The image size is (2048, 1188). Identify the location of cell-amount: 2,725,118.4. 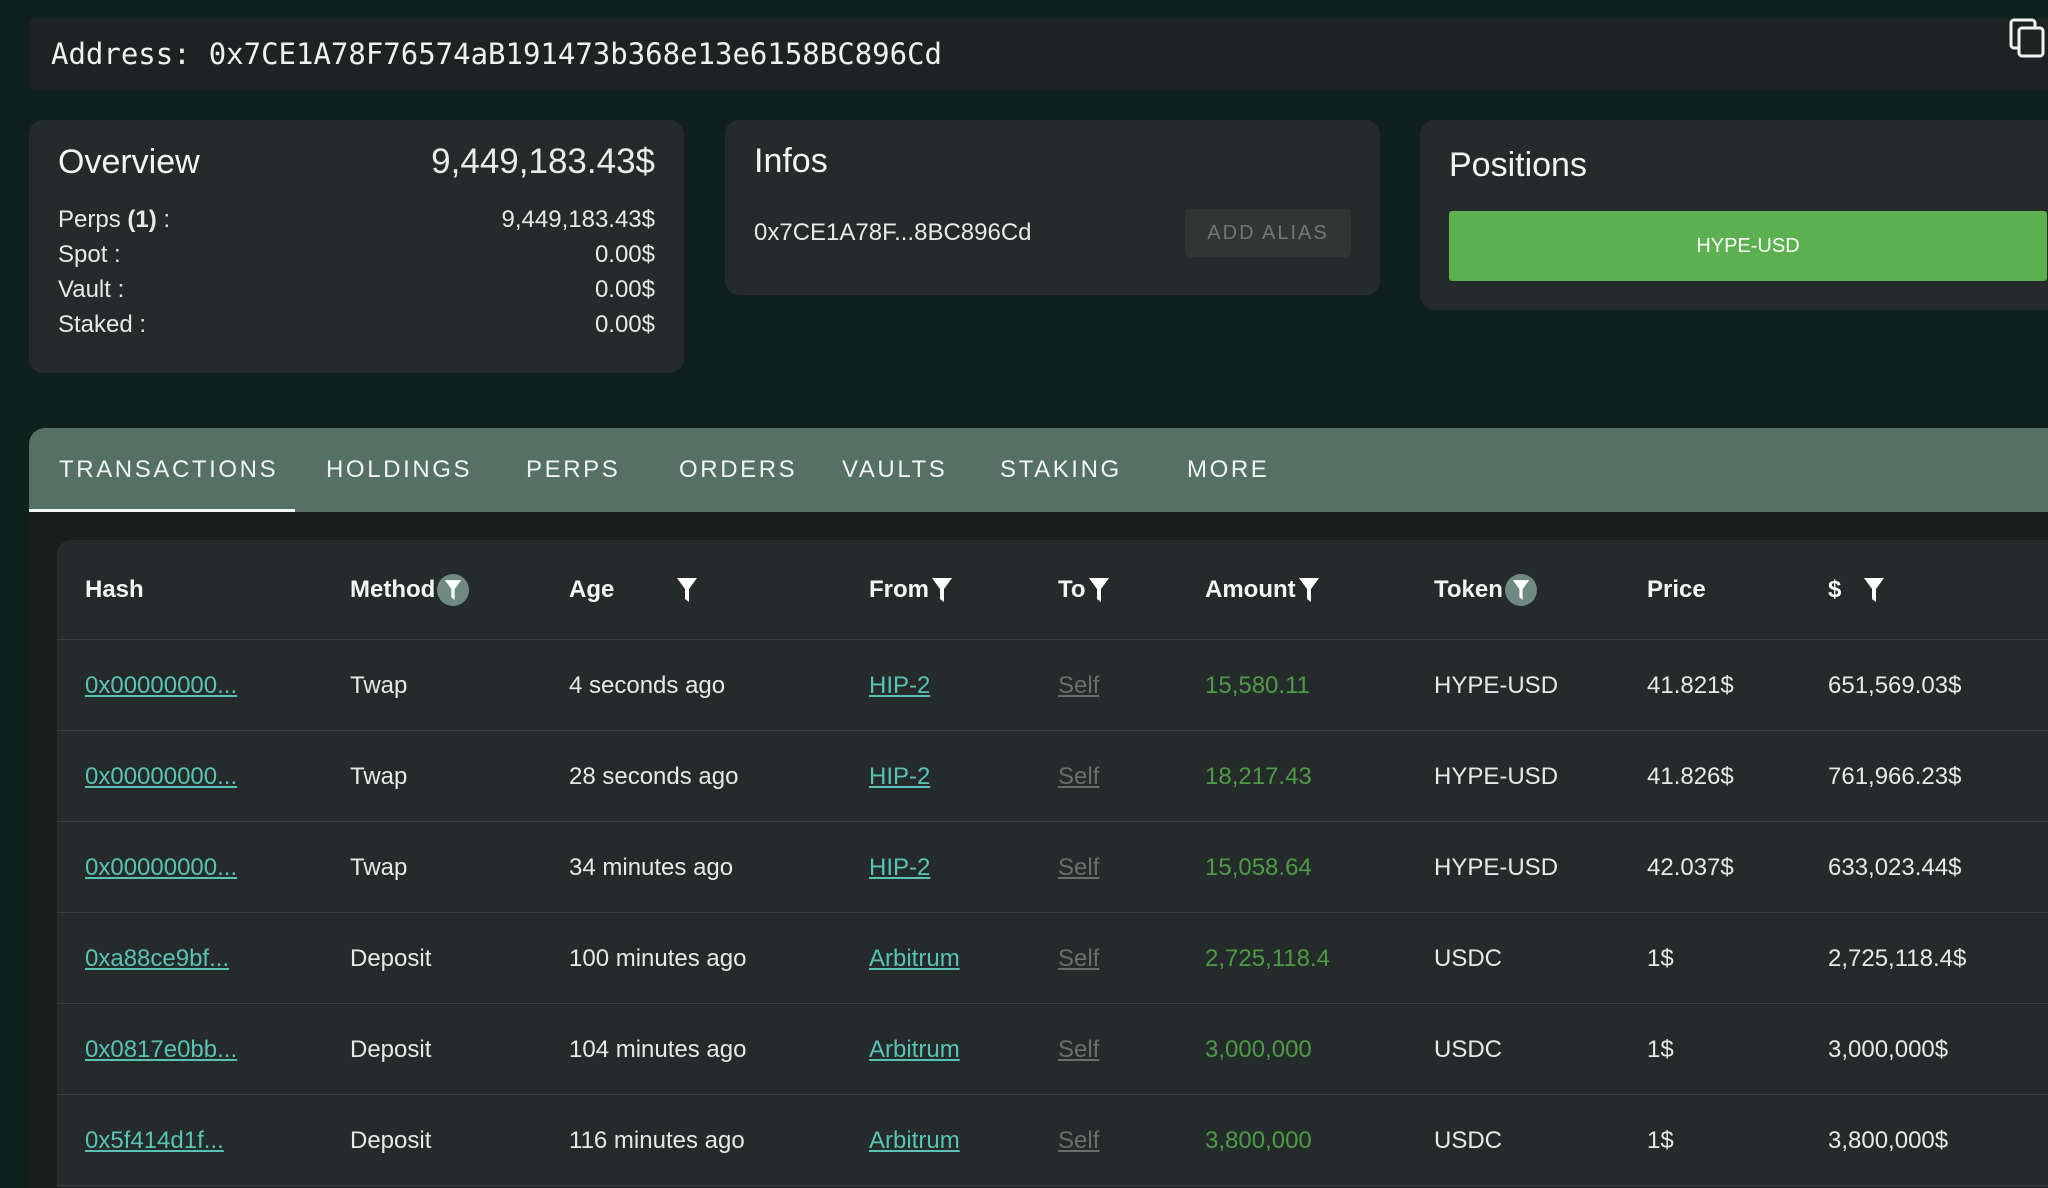
(1268, 958).